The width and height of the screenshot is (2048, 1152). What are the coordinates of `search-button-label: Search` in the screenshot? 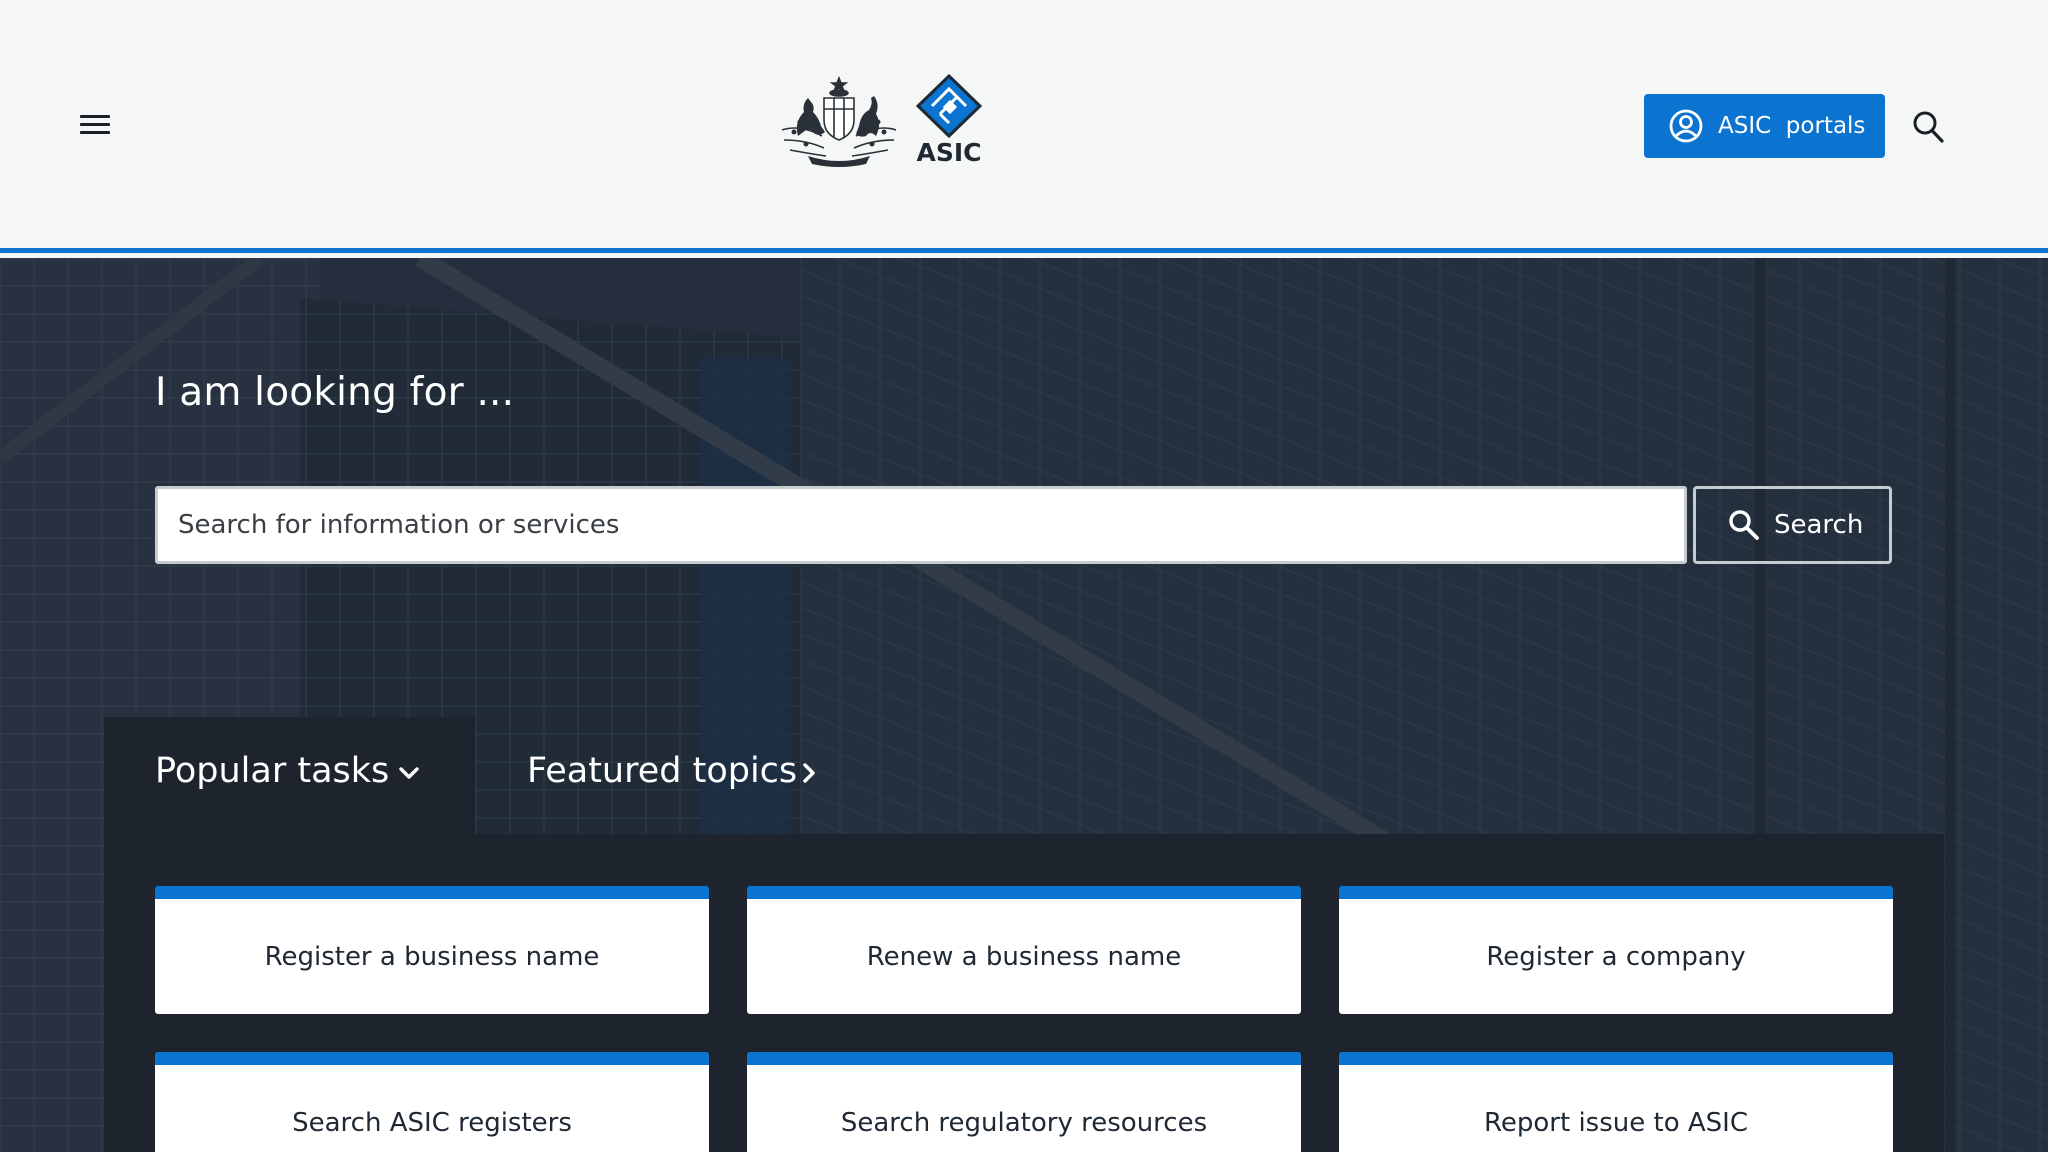 It's located at (1819, 525).